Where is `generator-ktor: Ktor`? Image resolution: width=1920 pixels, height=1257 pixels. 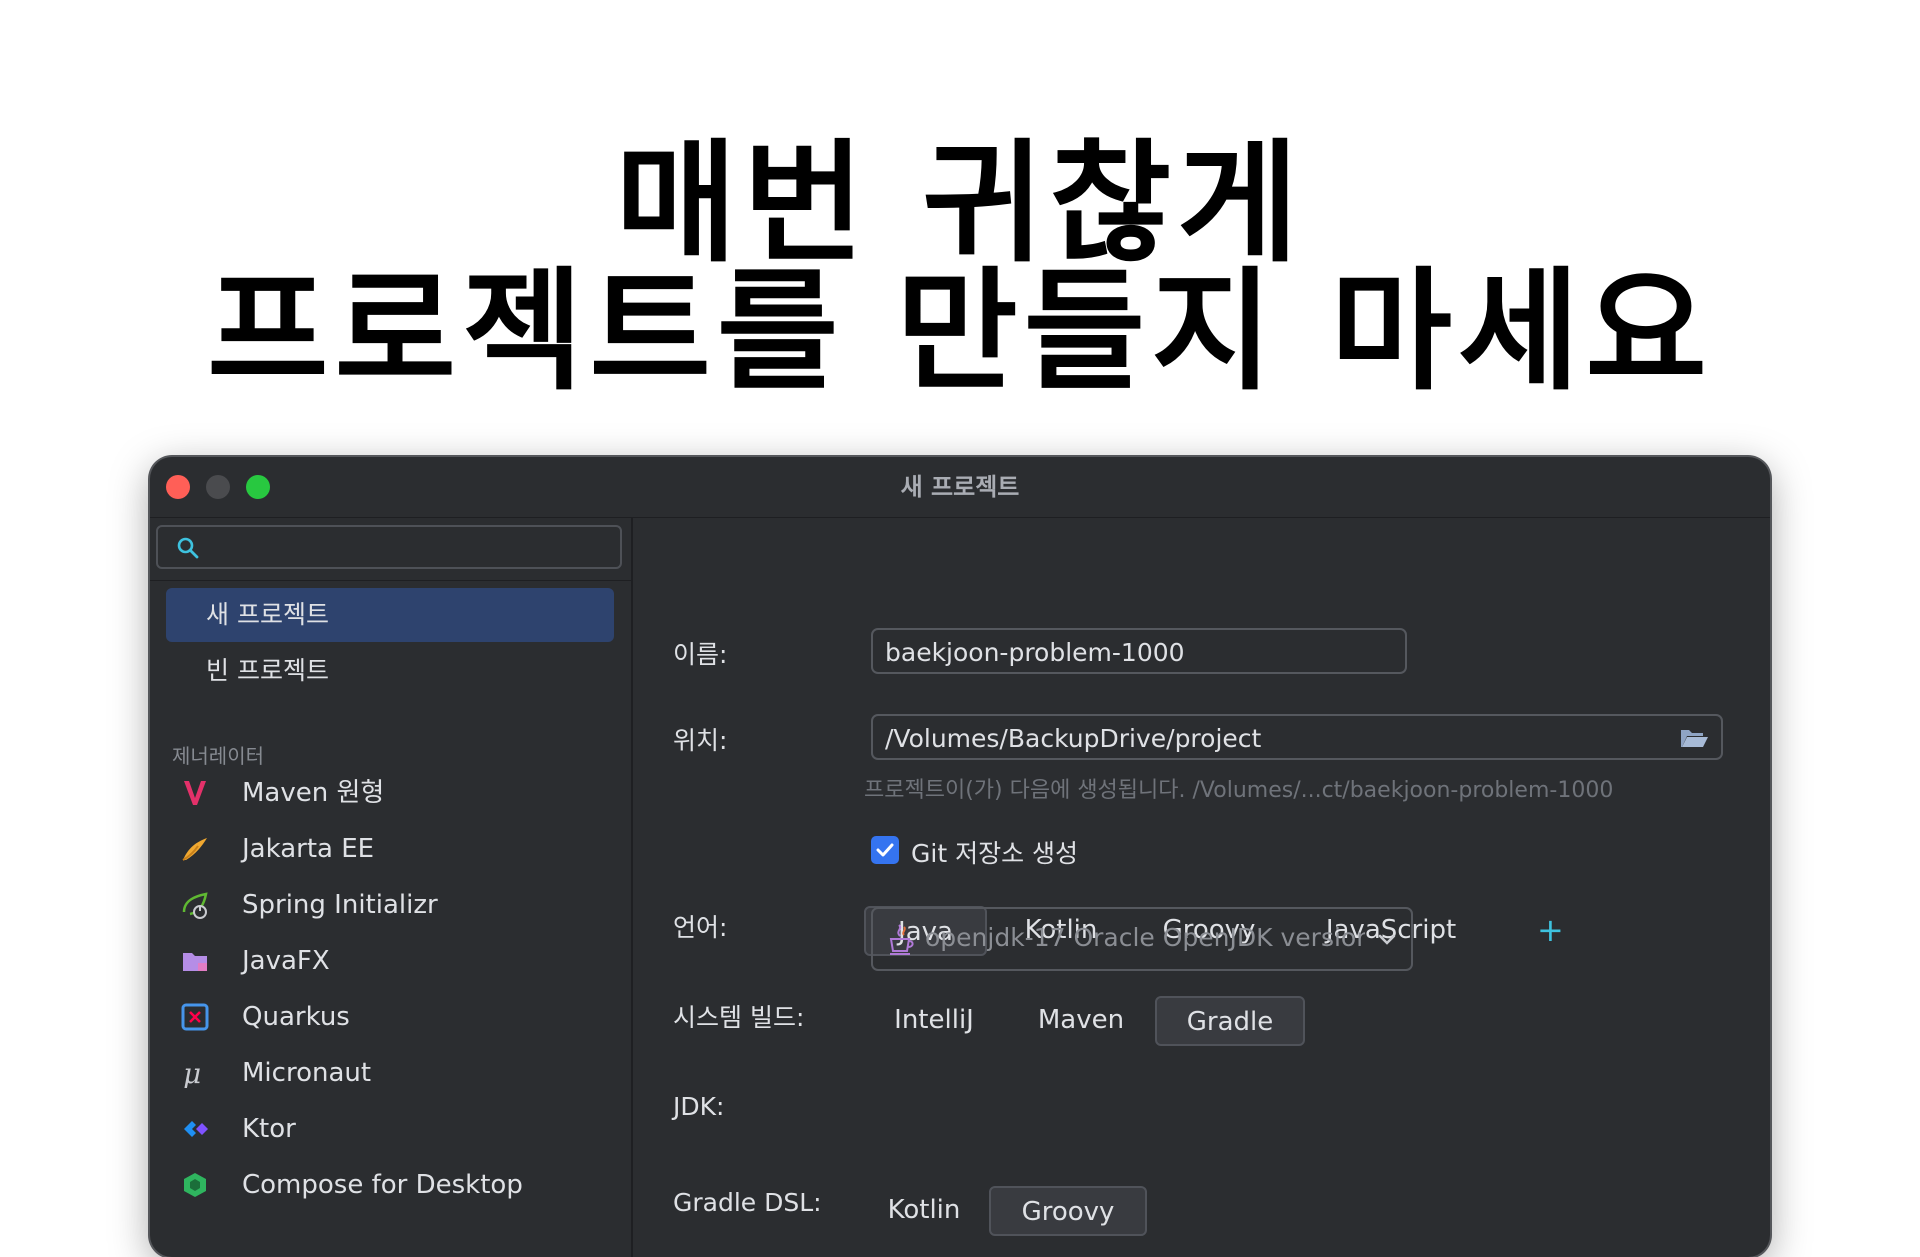
generator-ktor: Ktor is located at coordinates (390, 1129).